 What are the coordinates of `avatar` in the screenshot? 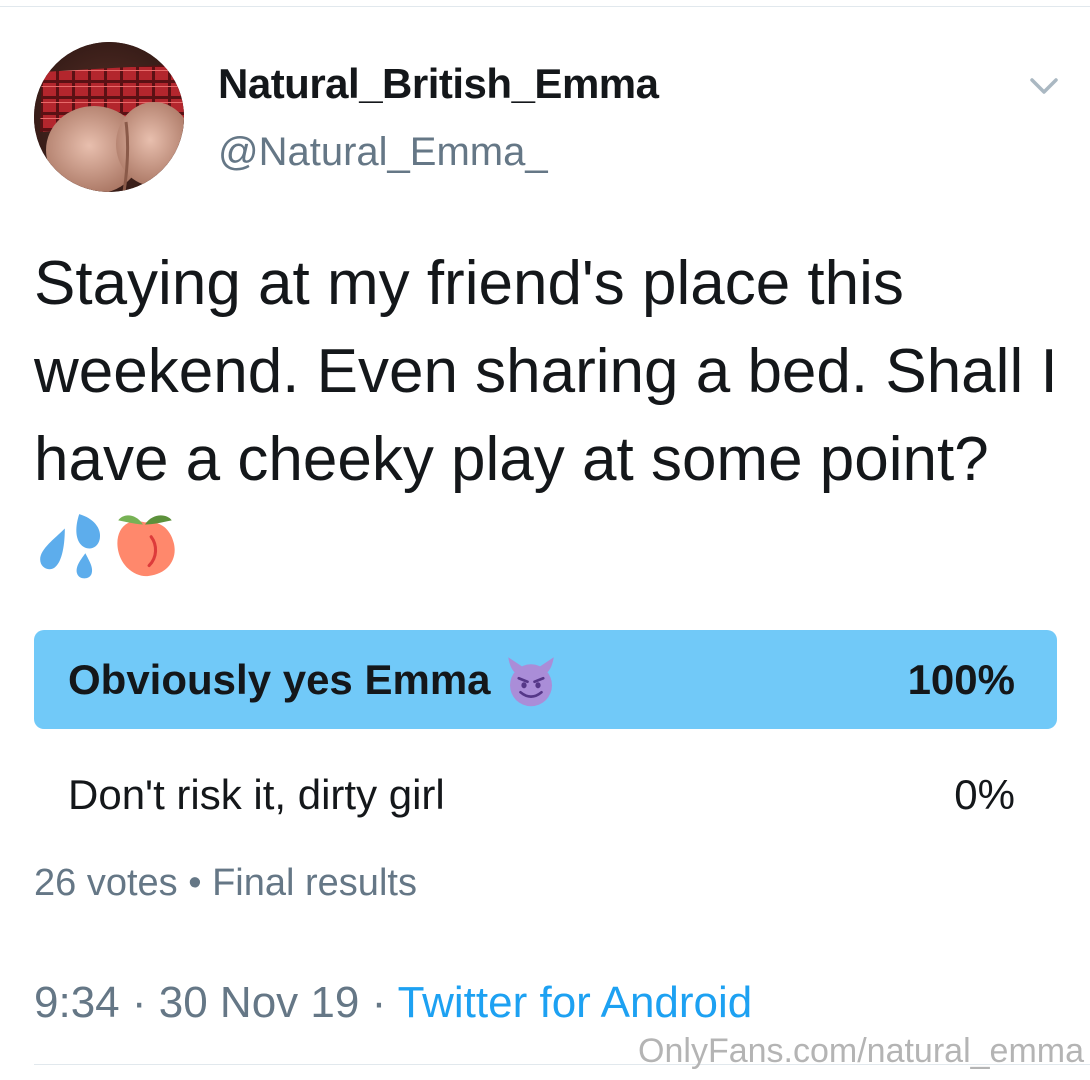 It's located at (109, 117).